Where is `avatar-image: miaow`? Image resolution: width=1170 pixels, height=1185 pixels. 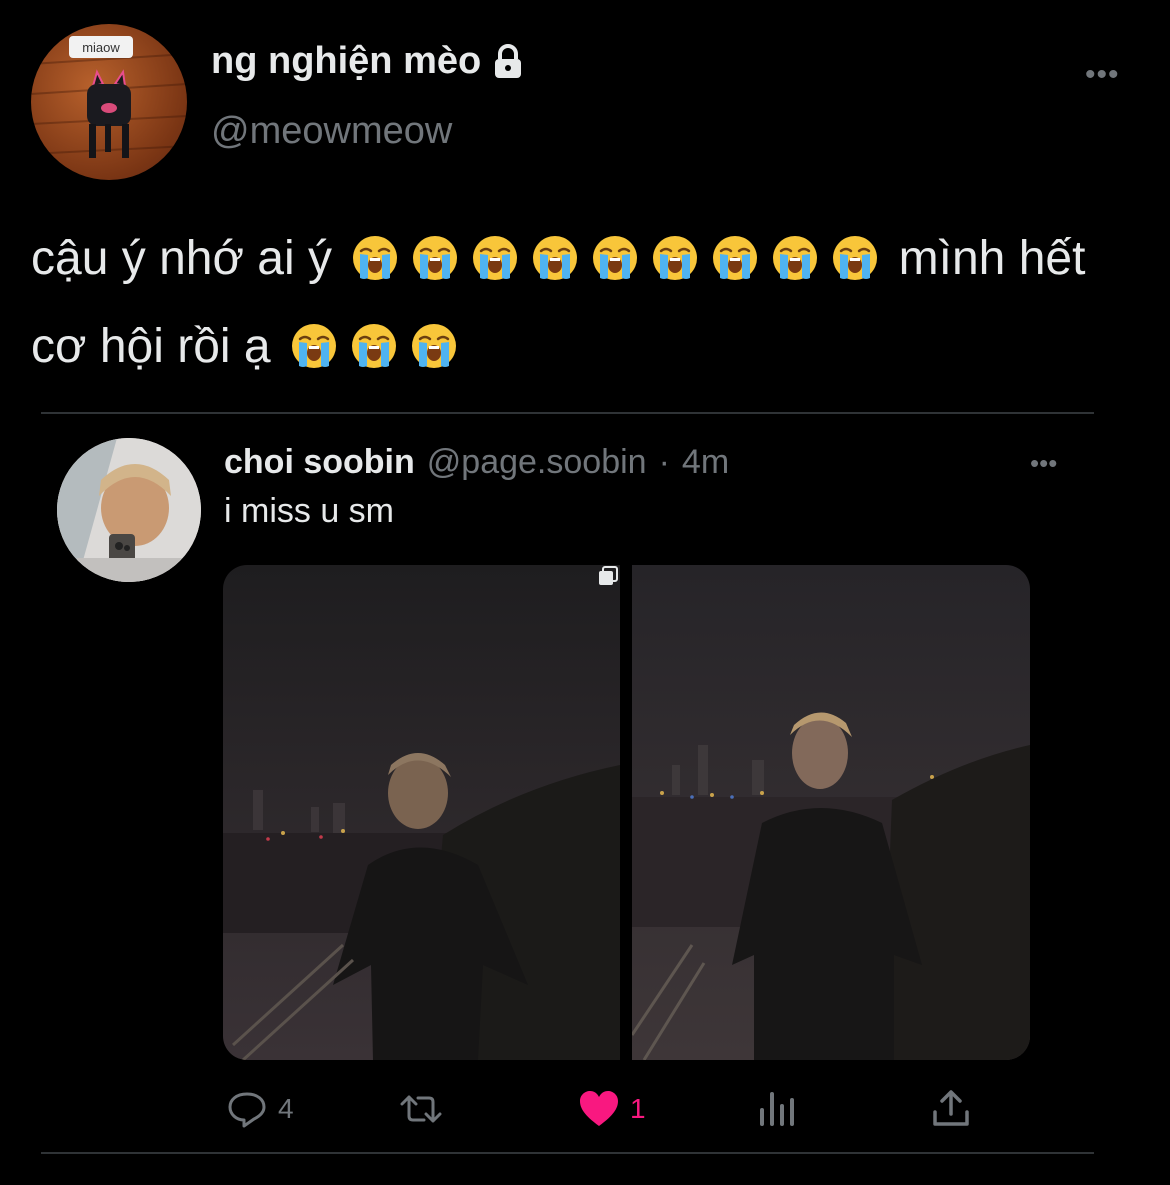 avatar-image: miaow is located at coordinates (109, 97).